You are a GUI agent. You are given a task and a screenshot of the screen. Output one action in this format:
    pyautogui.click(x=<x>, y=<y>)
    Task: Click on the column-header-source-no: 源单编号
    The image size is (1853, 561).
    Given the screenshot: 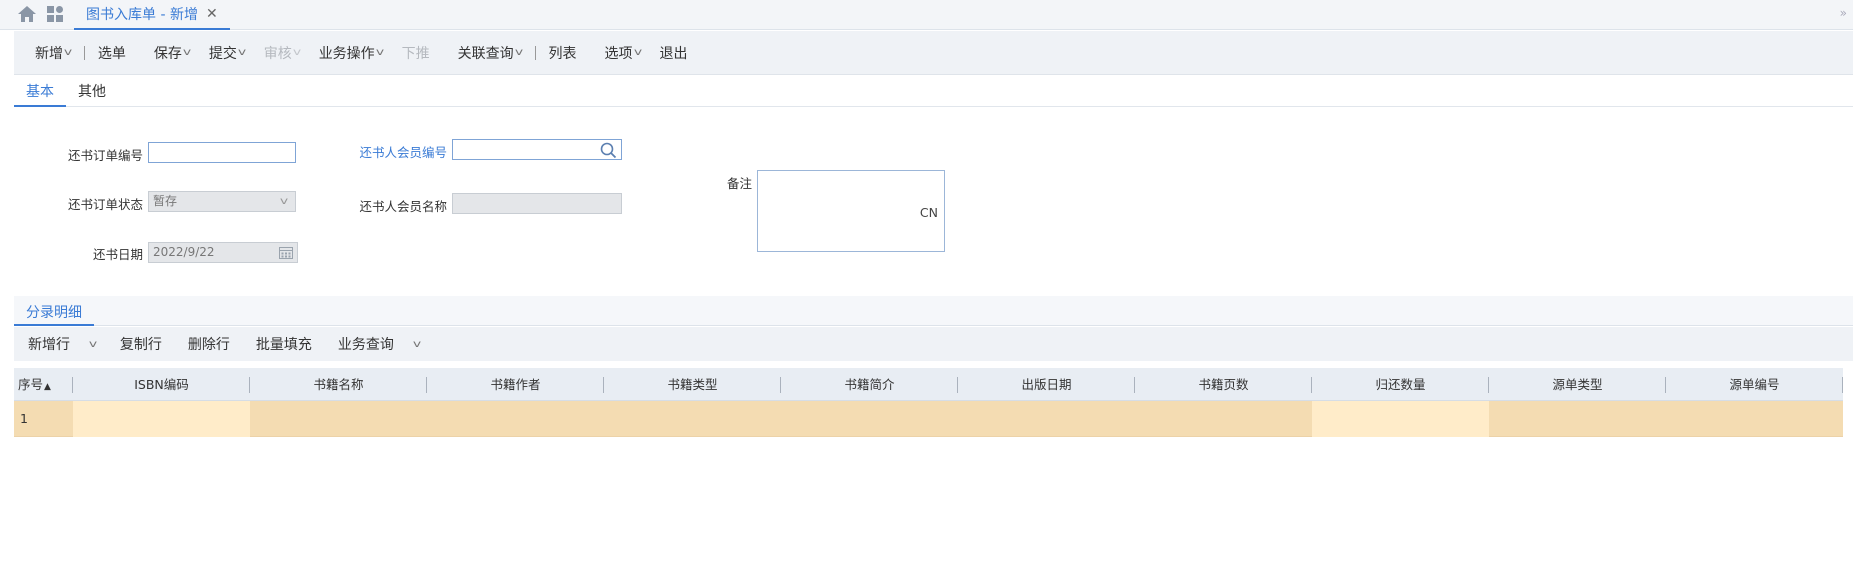 What is the action you would take?
    pyautogui.click(x=1754, y=384)
    